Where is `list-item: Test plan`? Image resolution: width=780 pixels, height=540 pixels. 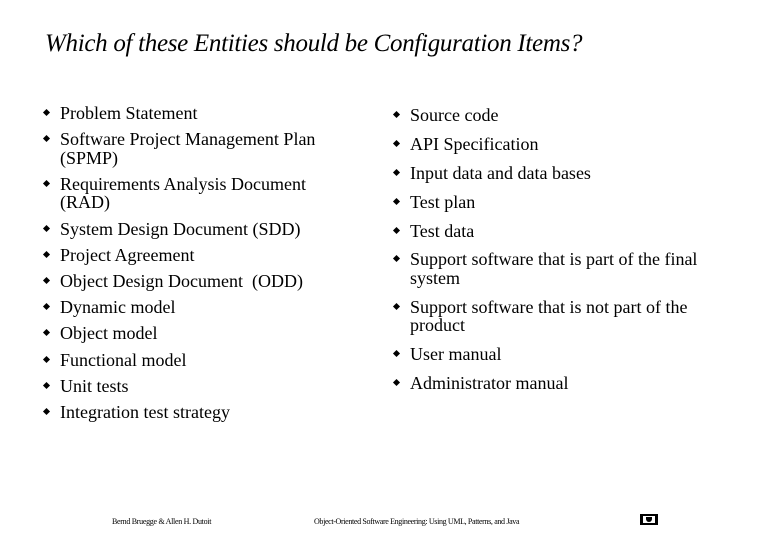
list-item: Test plan is located at coordinates (574, 201).